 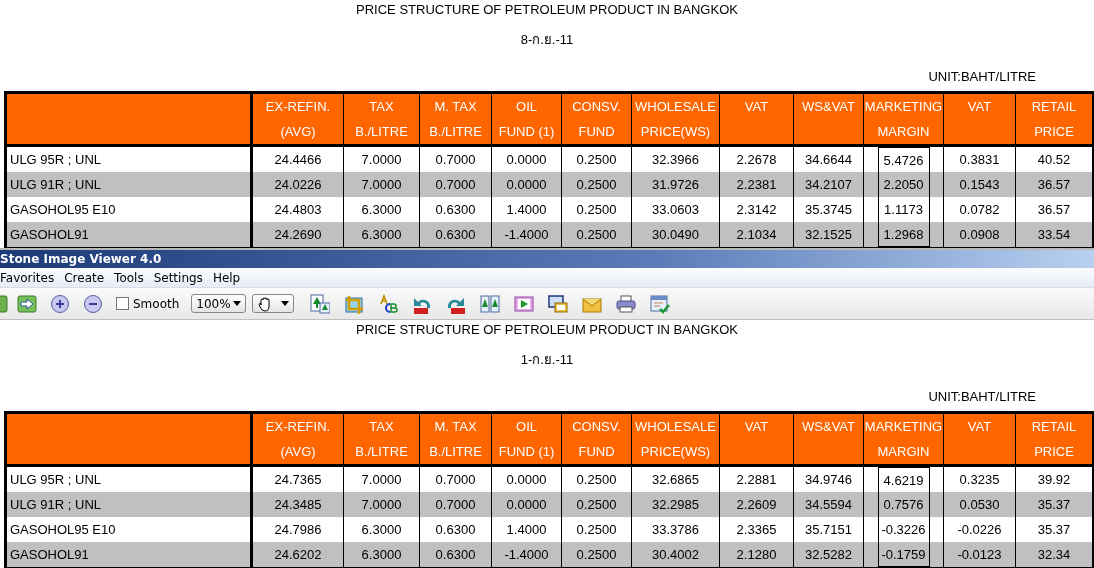 What do you see at coordinates (903, 554) in the screenshot?
I see `table-cell: -0.1759` at bounding box center [903, 554].